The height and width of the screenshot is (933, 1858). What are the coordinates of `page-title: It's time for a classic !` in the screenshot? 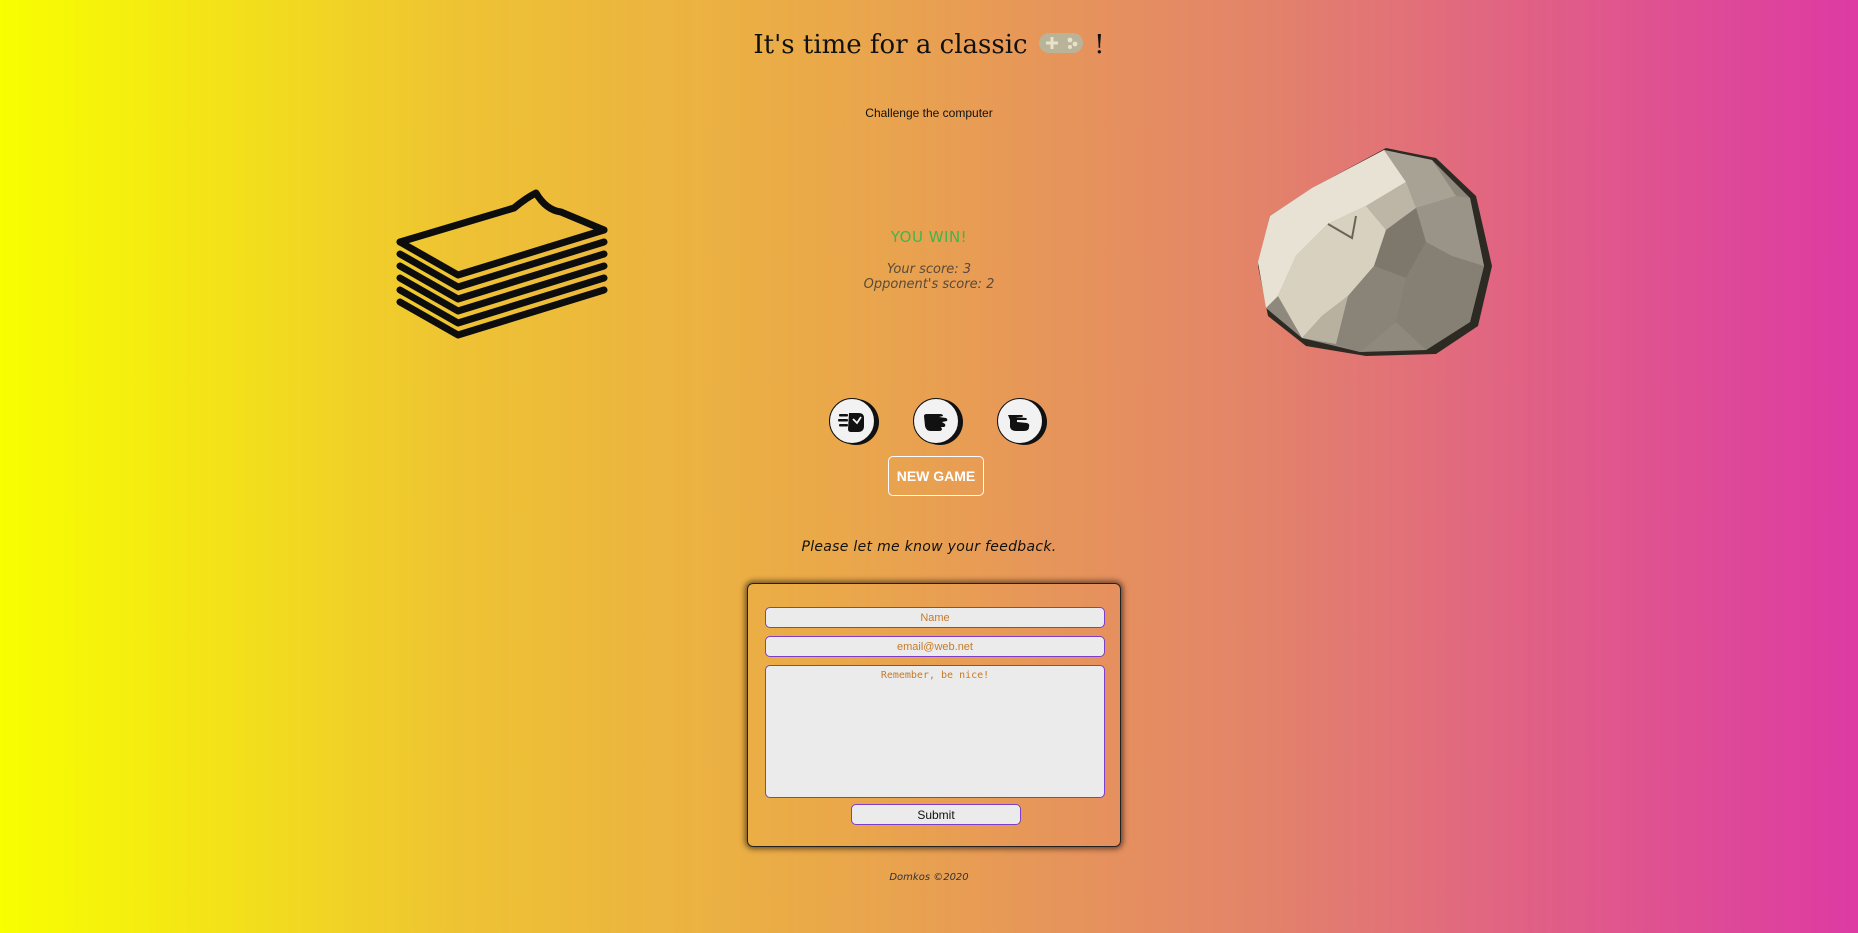 It's located at (929, 46).